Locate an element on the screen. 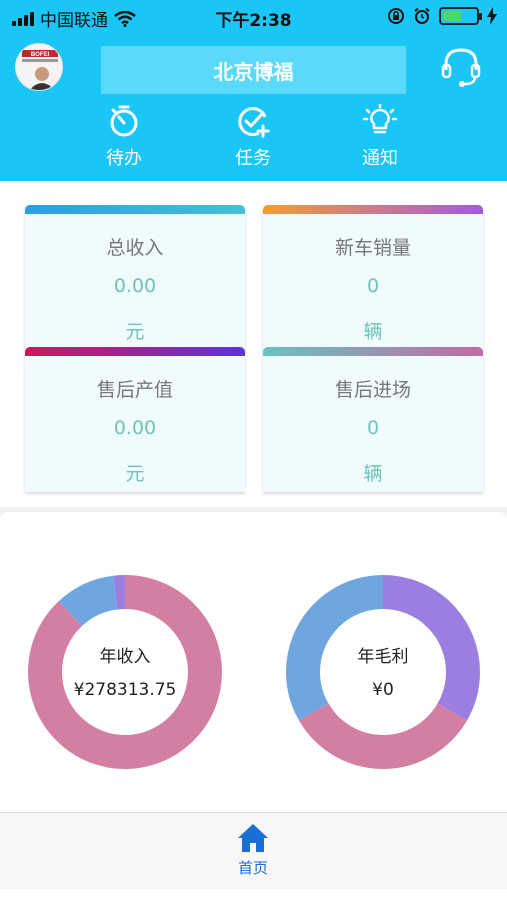 This screenshot has height=900, width=507. charging-icon is located at coordinates (492, 16).